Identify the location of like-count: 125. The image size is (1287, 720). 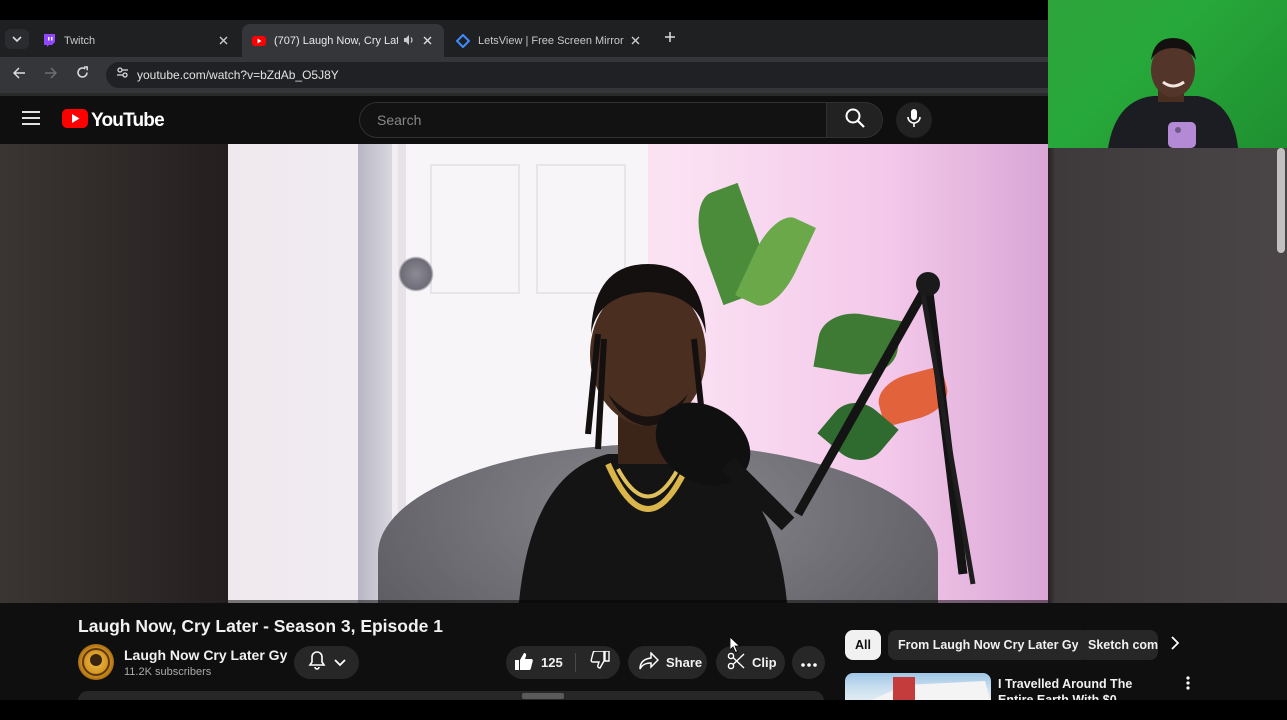
(552, 662).